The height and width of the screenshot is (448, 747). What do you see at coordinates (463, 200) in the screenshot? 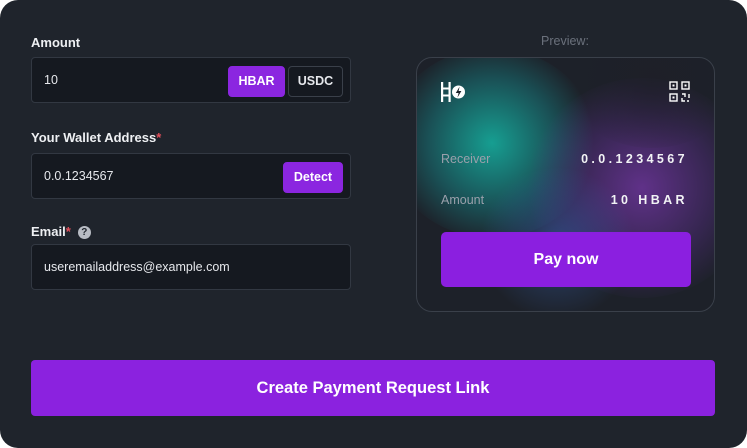
I see `preview-amount-label: Amount` at bounding box center [463, 200].